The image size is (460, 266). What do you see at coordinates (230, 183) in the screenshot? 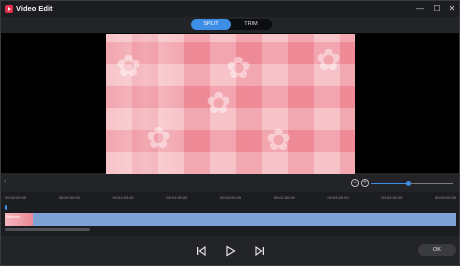
I see `zoom-bar: ‹ − +` at bounding box center [230, 183].